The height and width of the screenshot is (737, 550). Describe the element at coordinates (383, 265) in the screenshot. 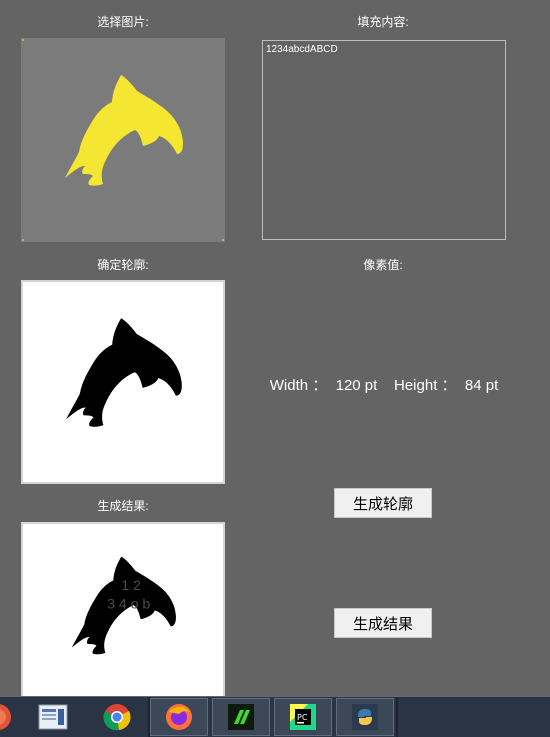

I see `pixel-value-label: 像素值:` at that location.